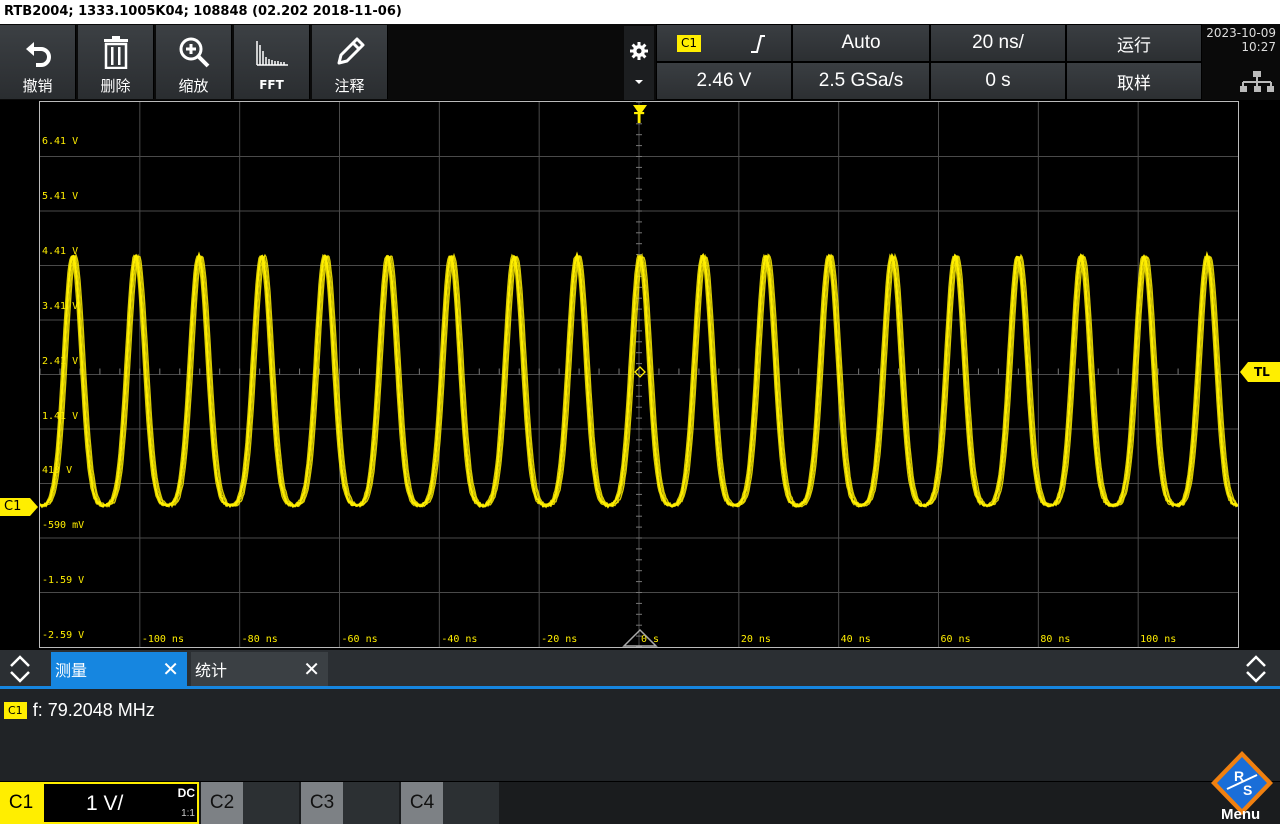  What do you see at coordinates (93, 710) in the screenshot?
I see `measurement-value: f: 79.2048 MHz` at bounding box center [93, 710].